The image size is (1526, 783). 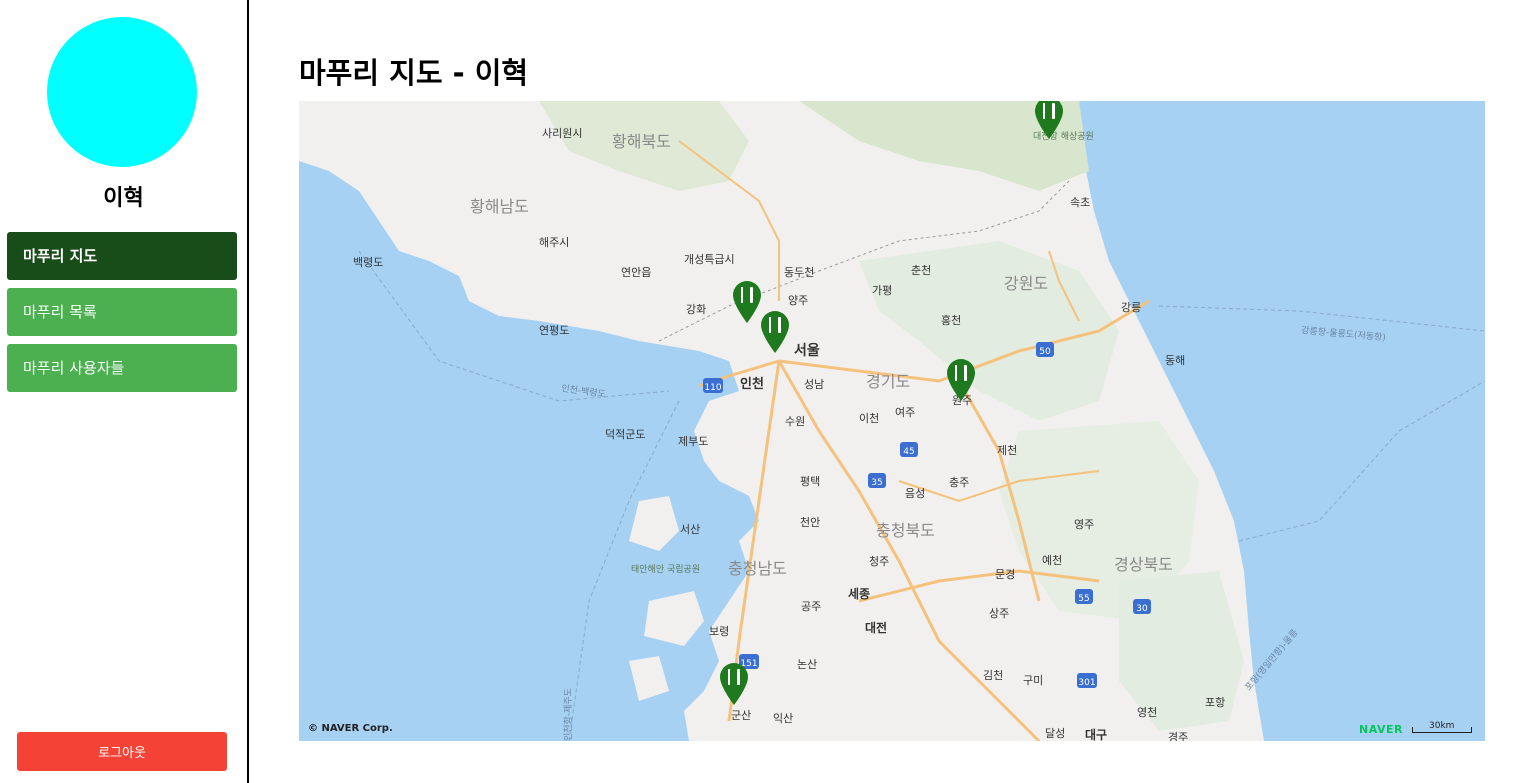 What do you see at coordinates (783, 718) in the screenshot?
I see `city-label: 익산` at bounding box center [783, 718].